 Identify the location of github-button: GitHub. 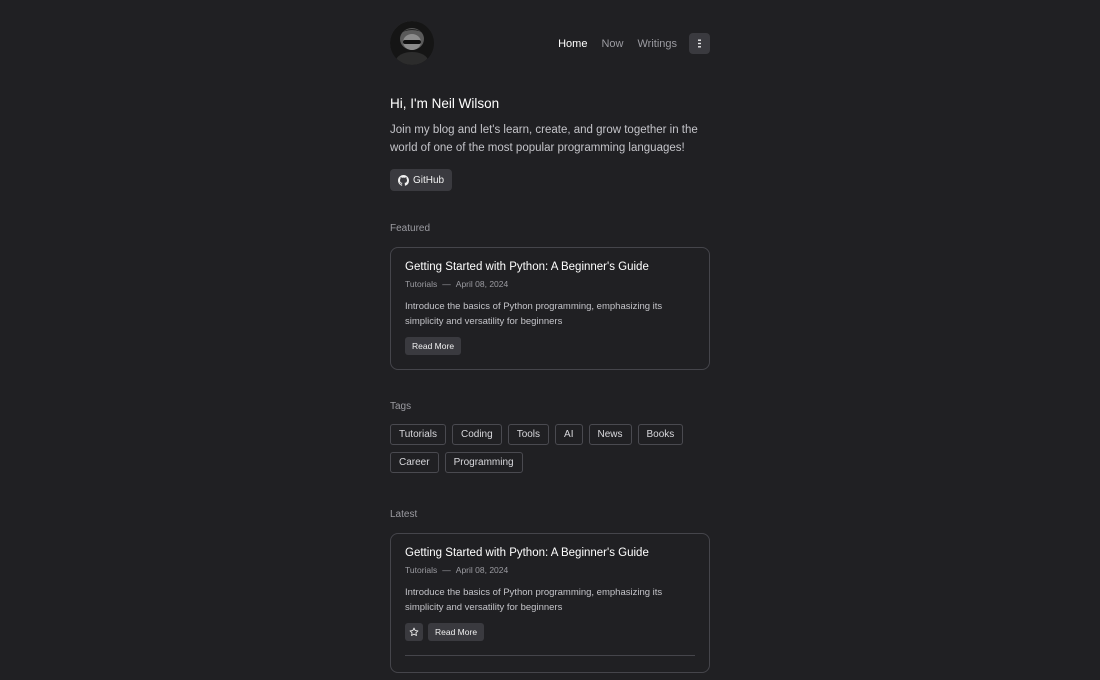
(421, 180).